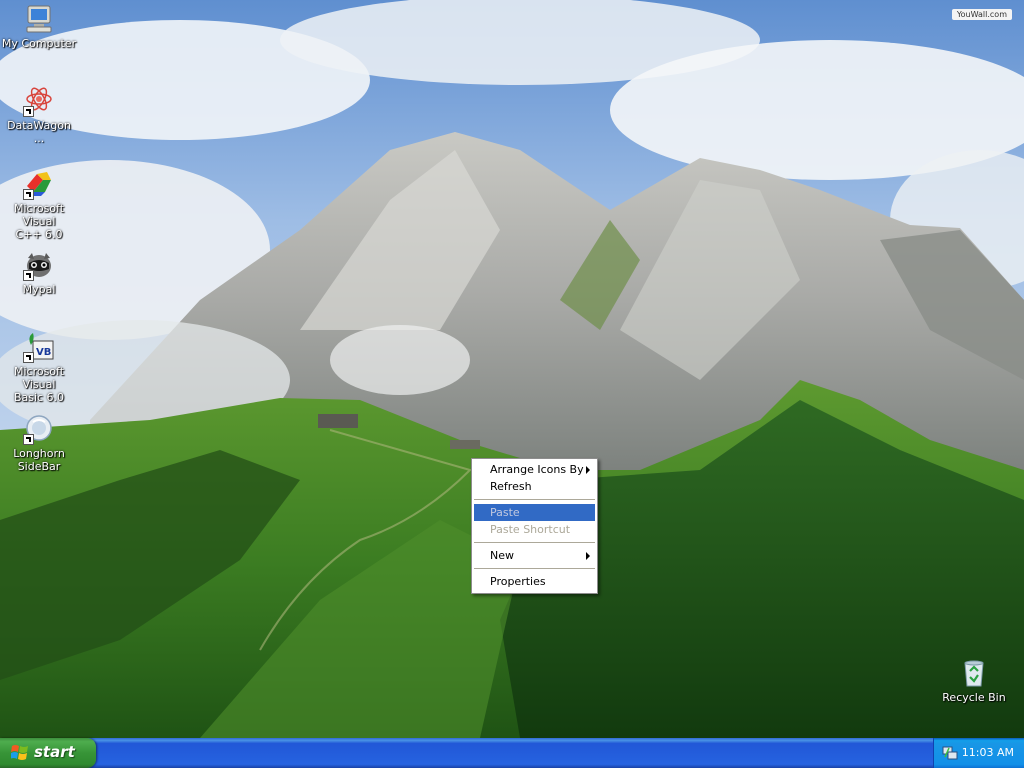  I want to click on network-icon, so click(950, 753).